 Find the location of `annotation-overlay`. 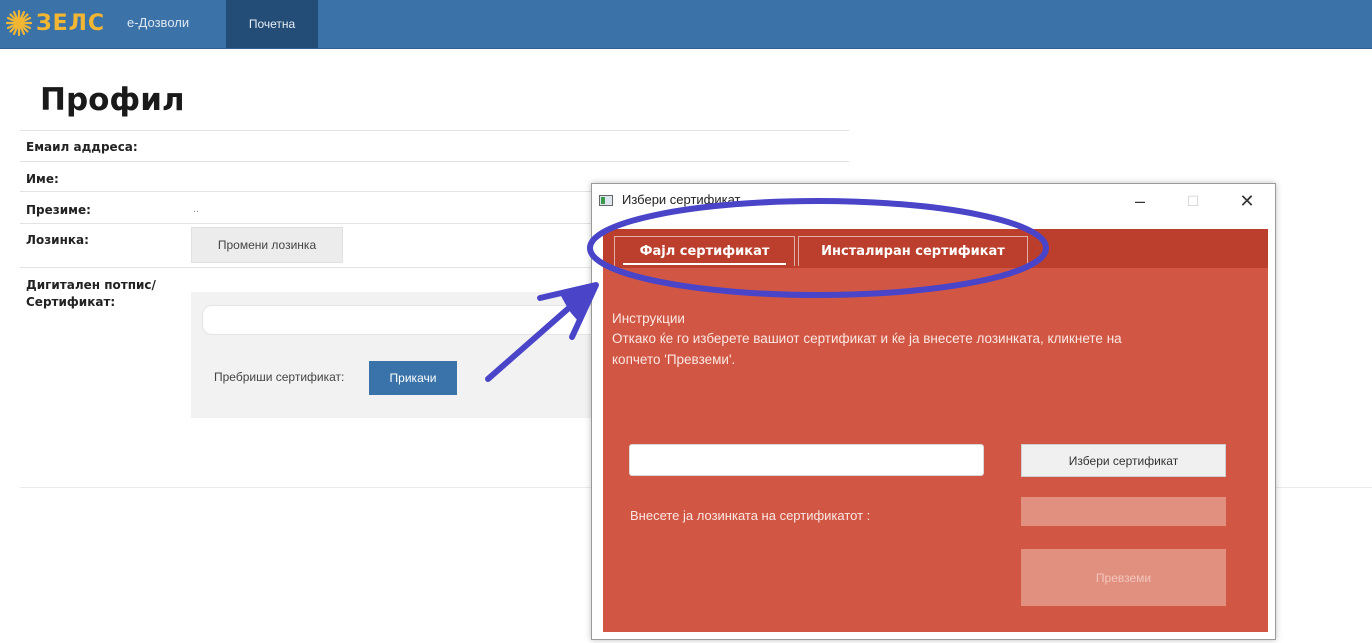

annotation-overlay is located at coordinates (767, 290).